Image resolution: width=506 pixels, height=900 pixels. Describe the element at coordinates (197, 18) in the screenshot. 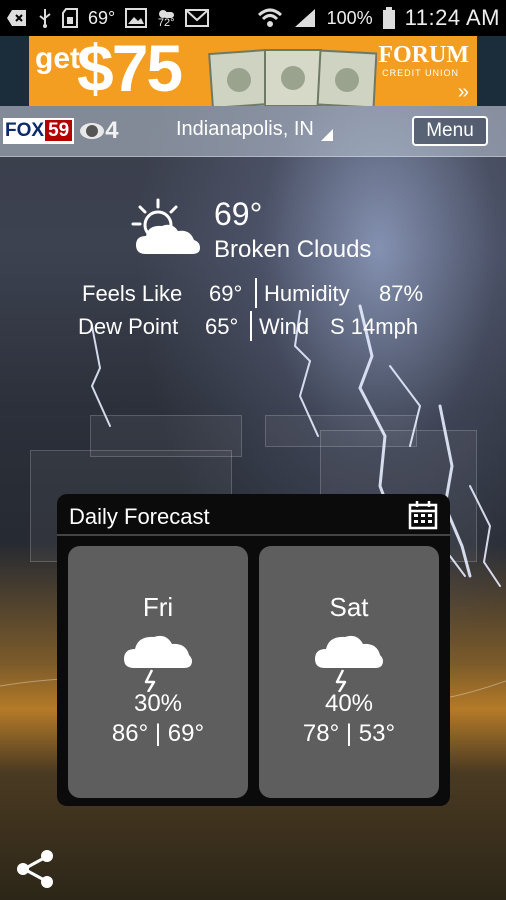

I see `mail-icon` at that location.